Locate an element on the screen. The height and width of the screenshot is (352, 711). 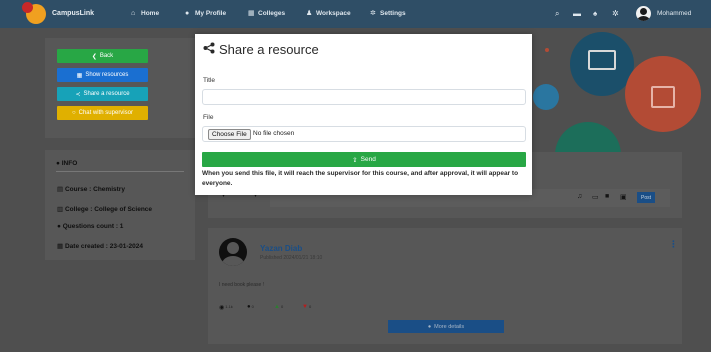
choose-file-button: Choose File is located at coordinates (229, 134).